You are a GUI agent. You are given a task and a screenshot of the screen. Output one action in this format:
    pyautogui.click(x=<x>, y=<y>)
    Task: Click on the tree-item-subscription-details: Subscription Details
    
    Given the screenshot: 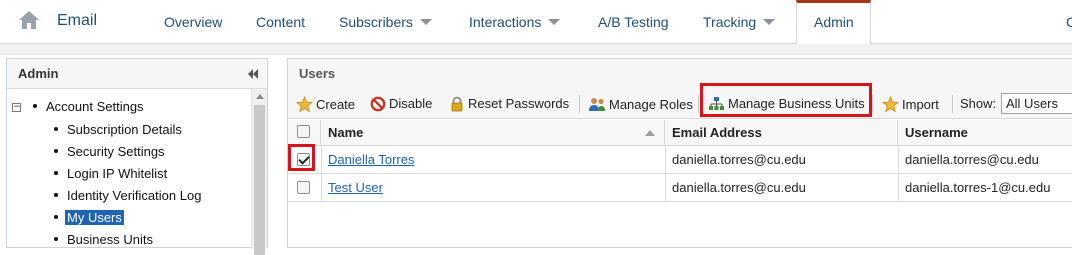 What is the action you would take?
    pyautogui.click(x=118, y=129)
    